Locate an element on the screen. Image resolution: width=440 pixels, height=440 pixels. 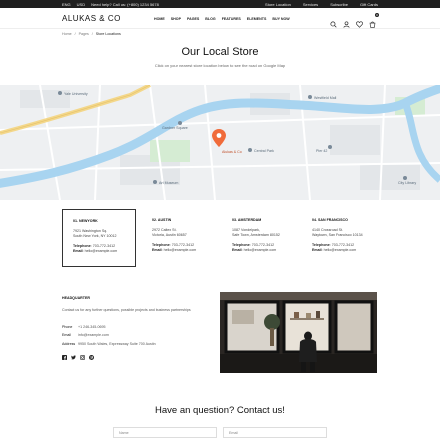
cart-icon: 0 is located at coordinates (374, 20).